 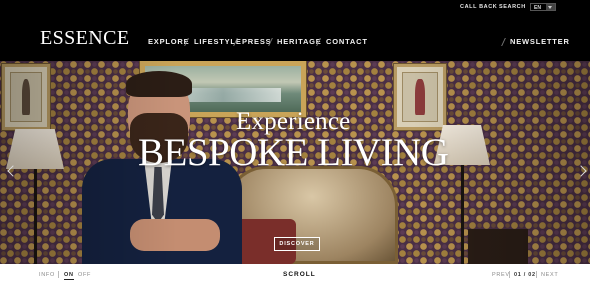 What do you see at coordinates (512, 7) in the screenshot?
I see `search-link: SEARCH` at bounding box center [512, 7].